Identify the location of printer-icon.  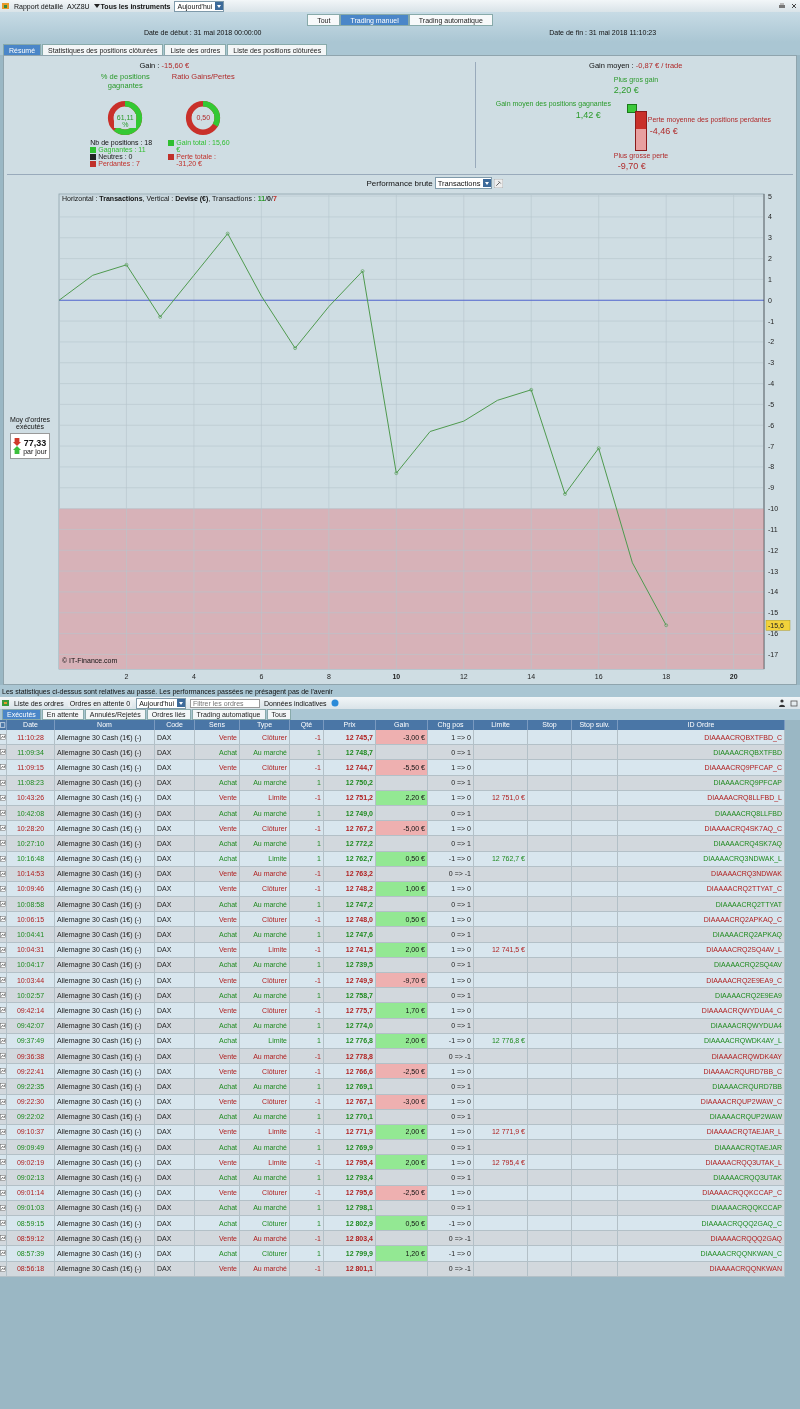
(782, 6).